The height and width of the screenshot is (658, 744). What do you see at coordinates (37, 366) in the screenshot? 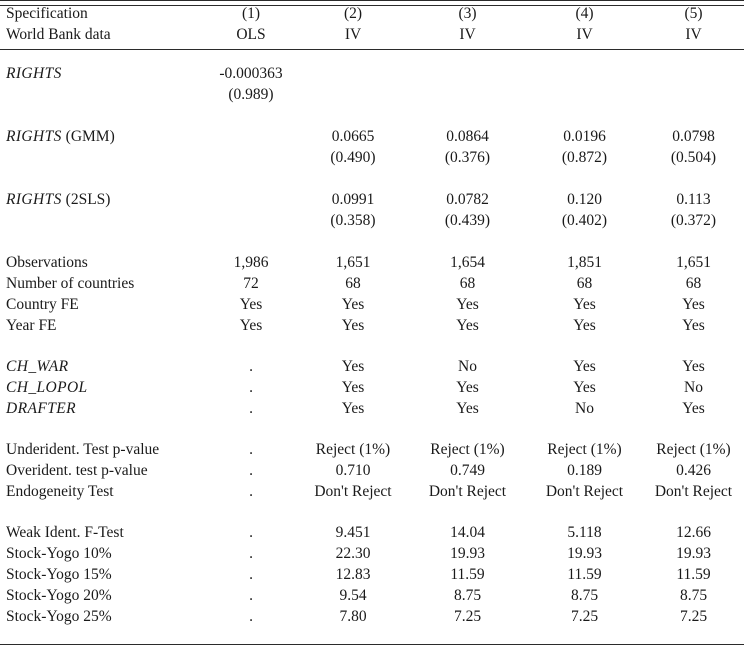
I see `row-label-variable: CH_WAR` at bounding box center [37, 366].